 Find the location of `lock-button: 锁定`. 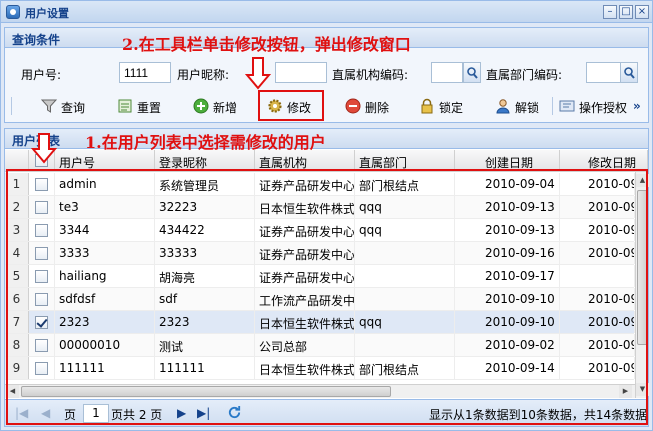

lock-button: 锁定 is located at coordinates (444, 106).